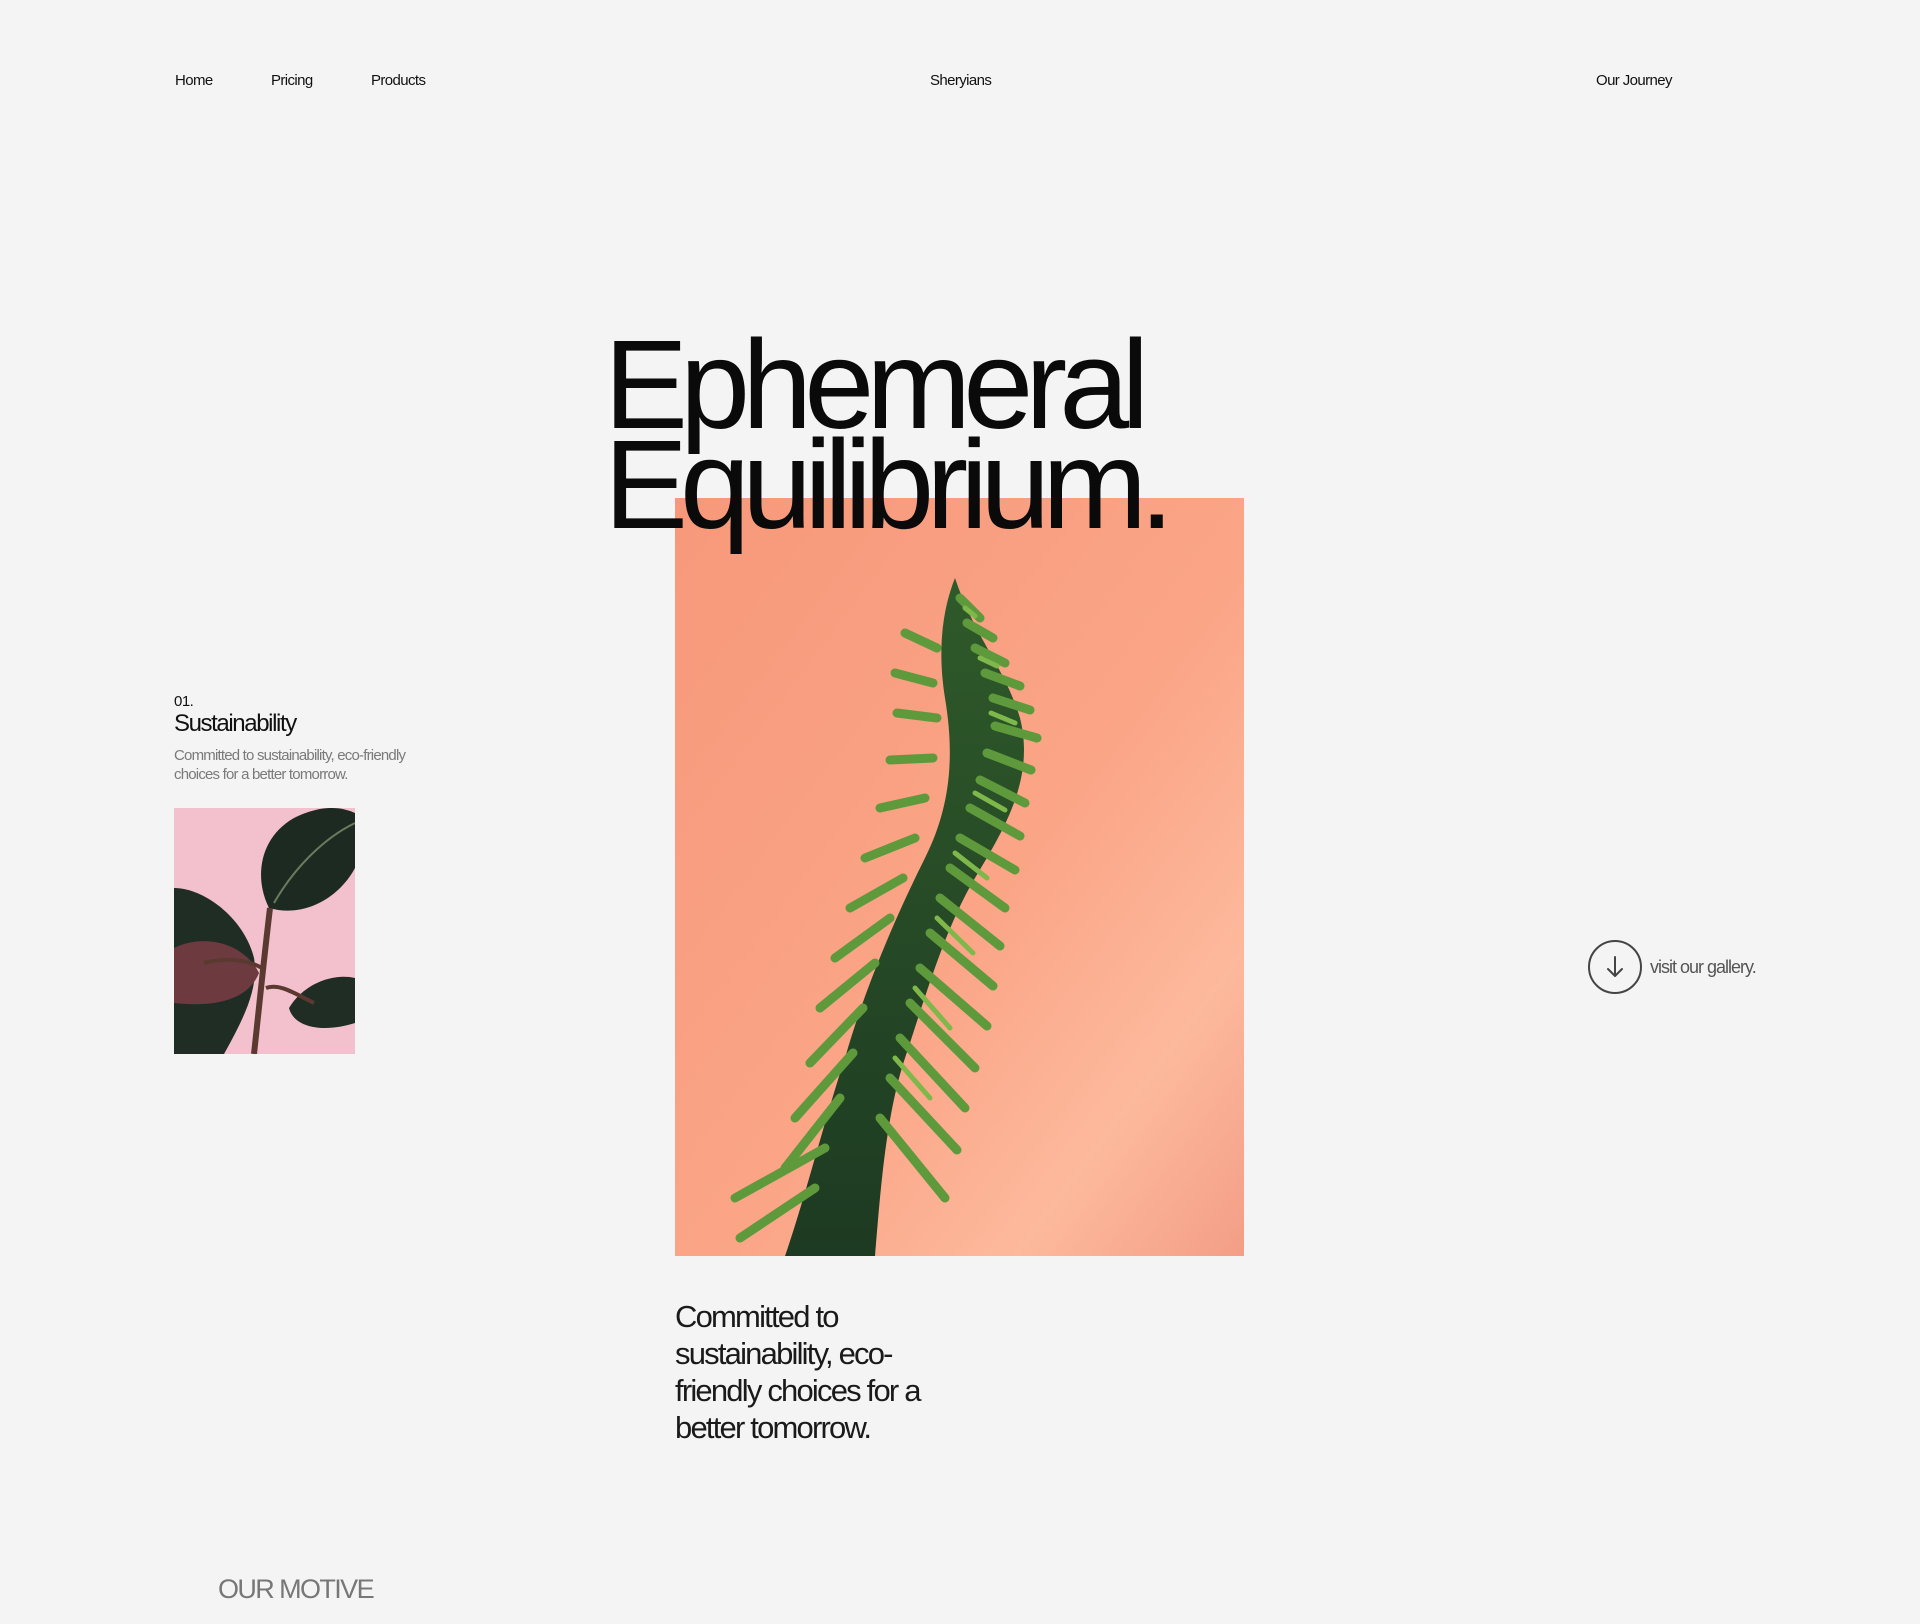  Describe the element at coordinates (235, 723) in the screenshot. I see `feature-title: Sustainability` at that location.